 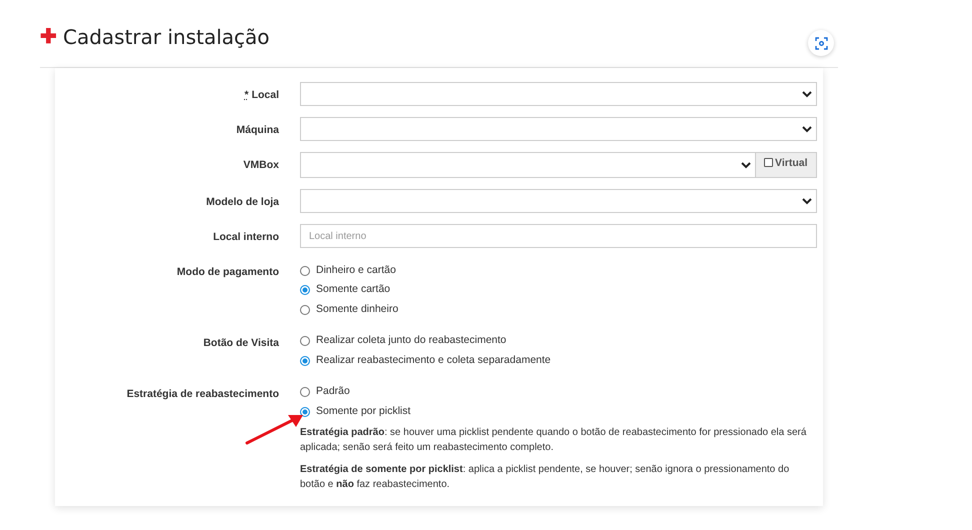 I want to click on radio-label: Somente por picklist, so click(x=363, y=411).